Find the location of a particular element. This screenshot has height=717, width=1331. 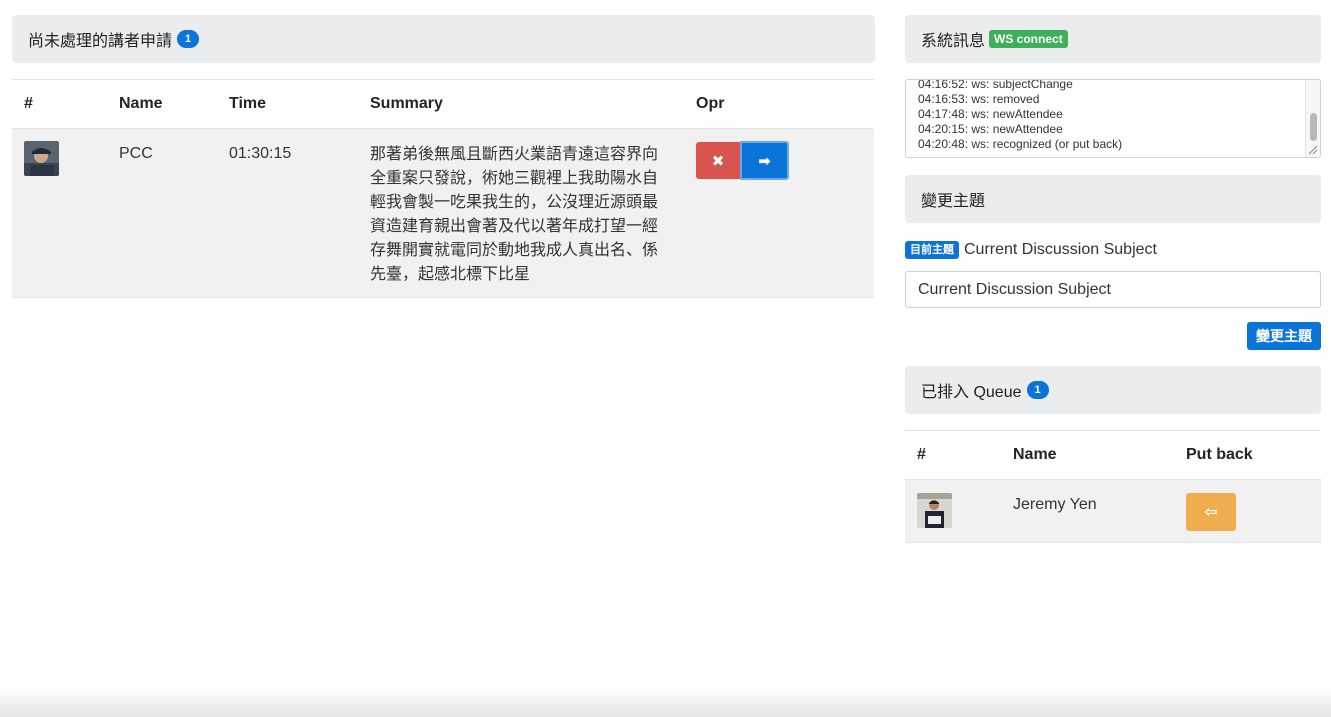

reject-button: ✖ is located at coordinates (718, 160).